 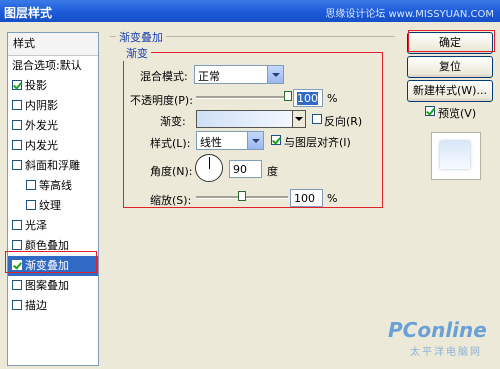 I want to click on scale-label: 缩放(S):, so click(x=171, y=200).